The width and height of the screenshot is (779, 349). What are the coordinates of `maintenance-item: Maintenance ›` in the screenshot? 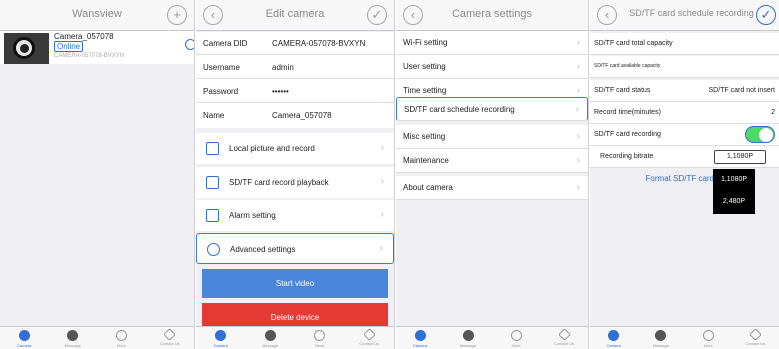 It's located at (492, 161).